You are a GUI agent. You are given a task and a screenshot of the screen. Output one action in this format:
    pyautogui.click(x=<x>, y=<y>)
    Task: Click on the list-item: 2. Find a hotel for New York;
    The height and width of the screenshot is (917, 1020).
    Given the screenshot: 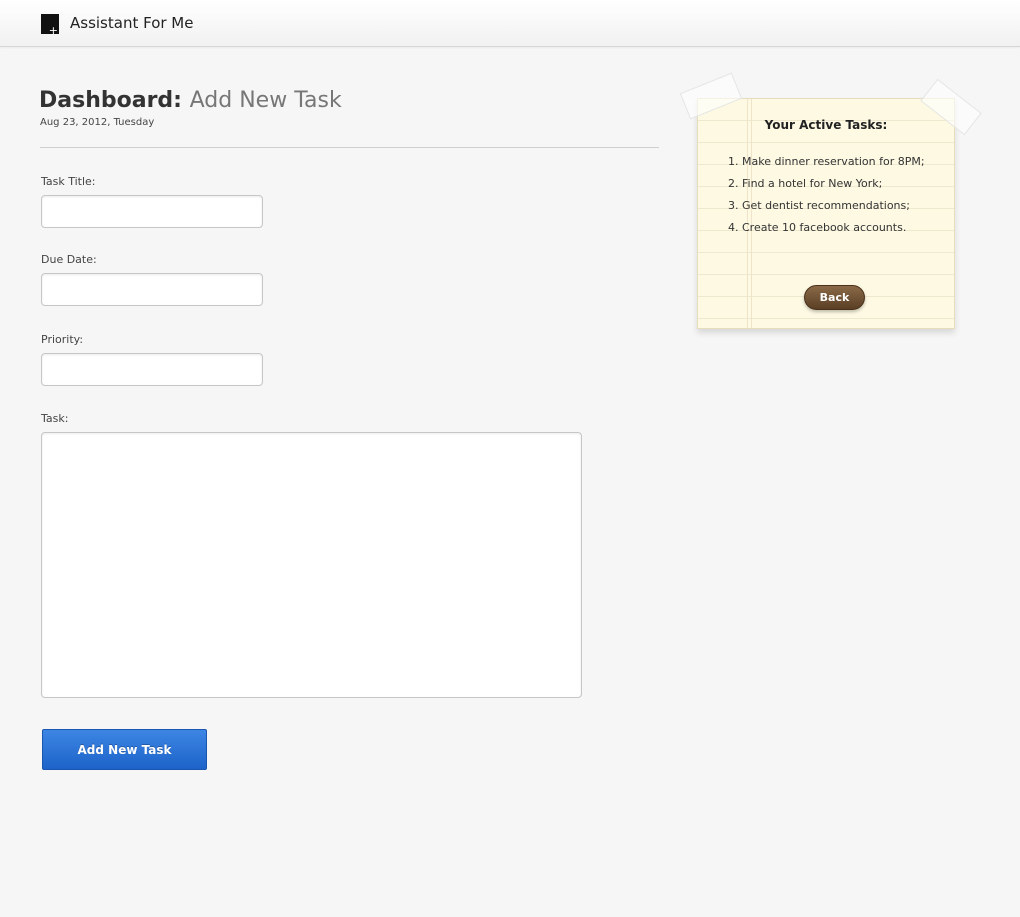 What is the action you would take?
    pyautogui.click(x=805, y=183)
    